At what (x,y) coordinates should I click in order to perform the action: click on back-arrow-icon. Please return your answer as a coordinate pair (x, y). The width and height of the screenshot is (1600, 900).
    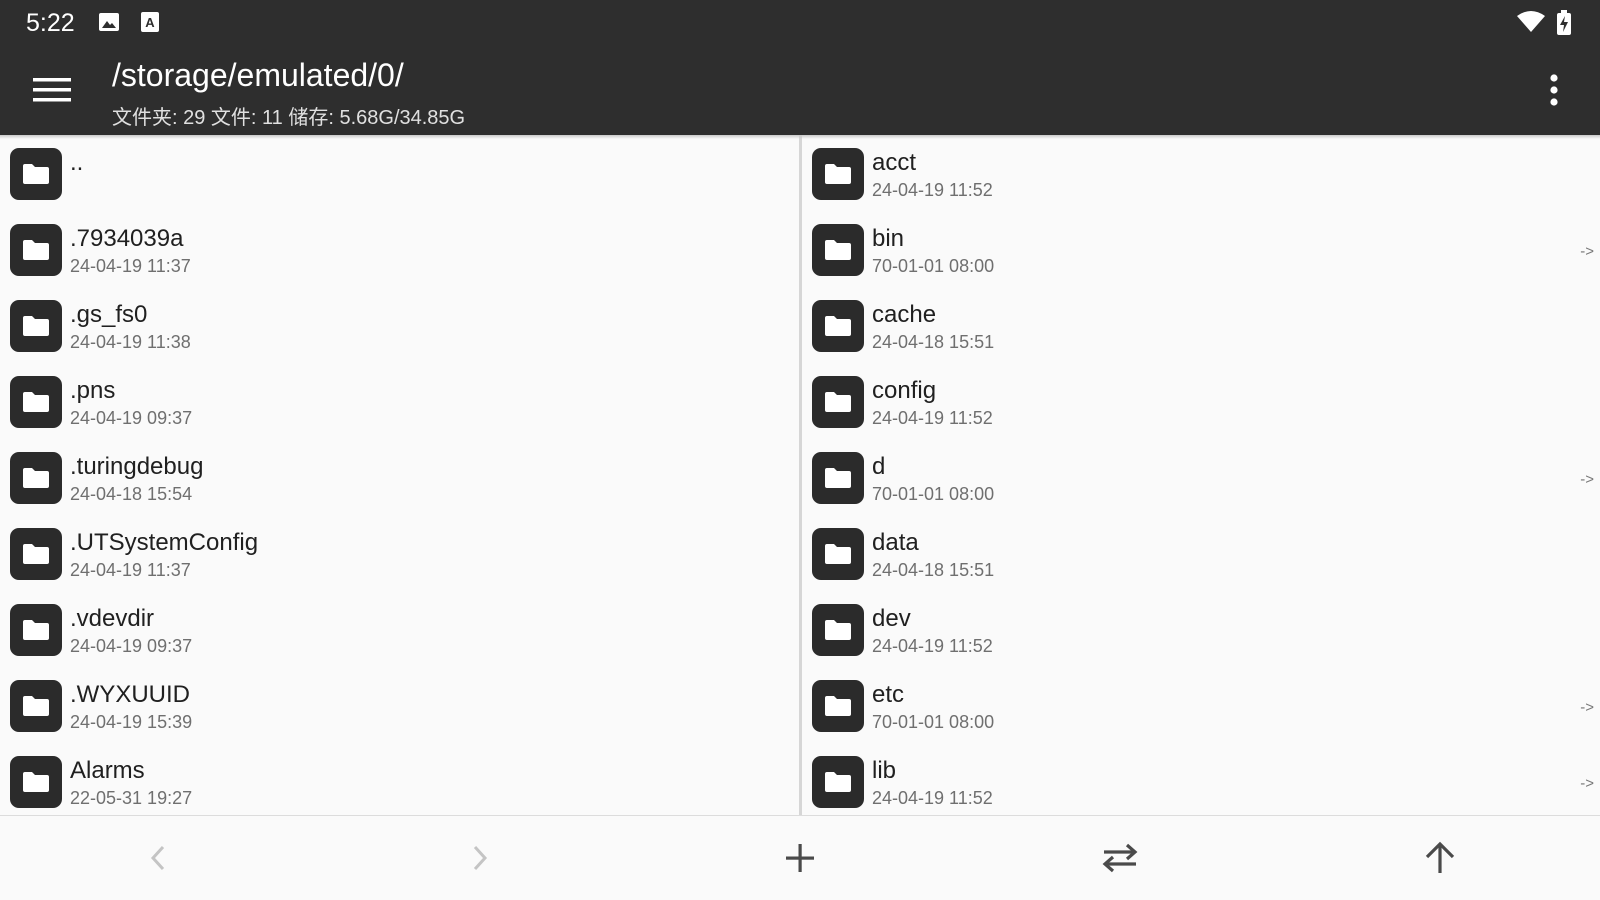
    Looking at the image, I should click on (157, 858).